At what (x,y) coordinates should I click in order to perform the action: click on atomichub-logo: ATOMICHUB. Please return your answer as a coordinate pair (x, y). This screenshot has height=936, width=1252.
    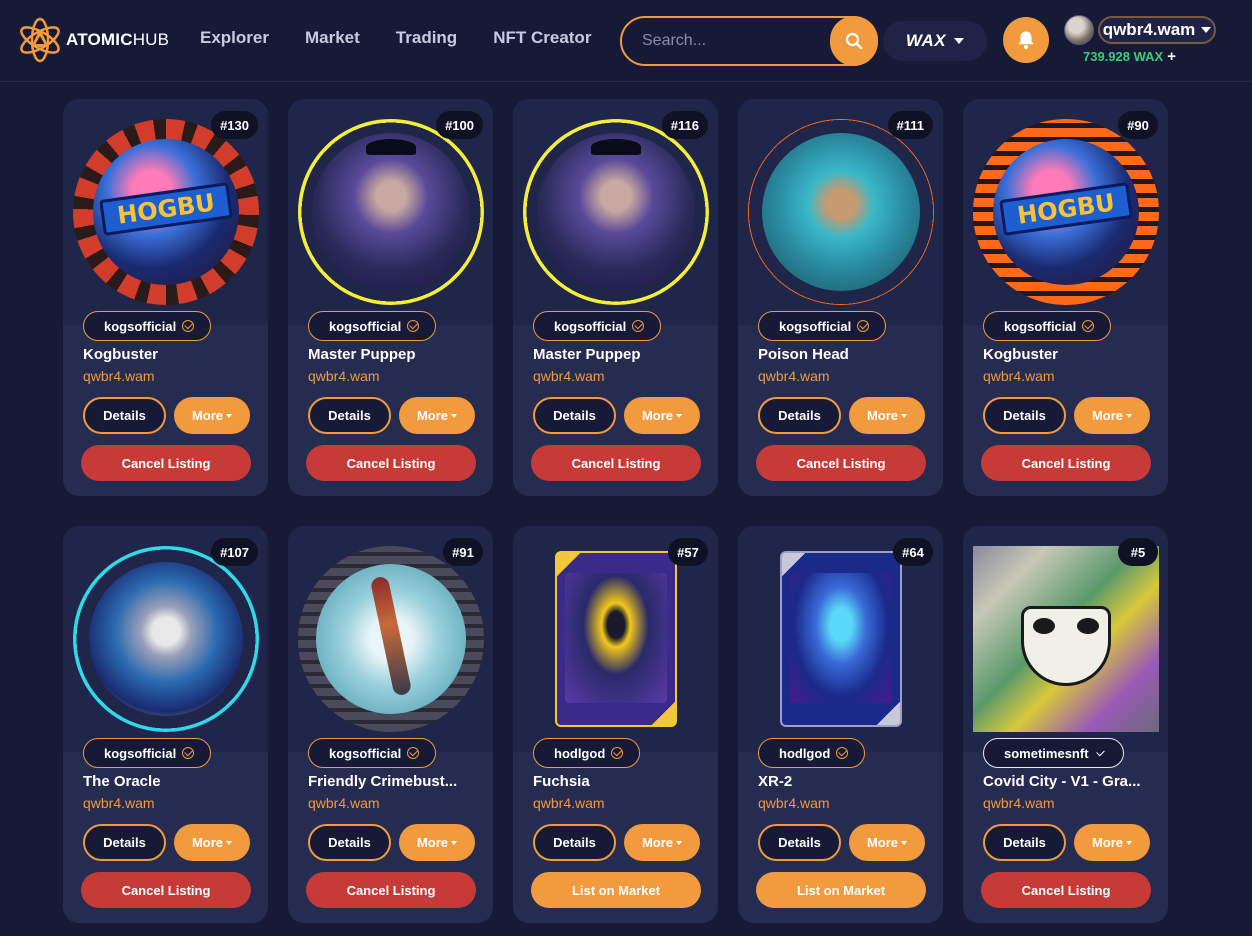
    Looking at the image, I should click on (92, 40).